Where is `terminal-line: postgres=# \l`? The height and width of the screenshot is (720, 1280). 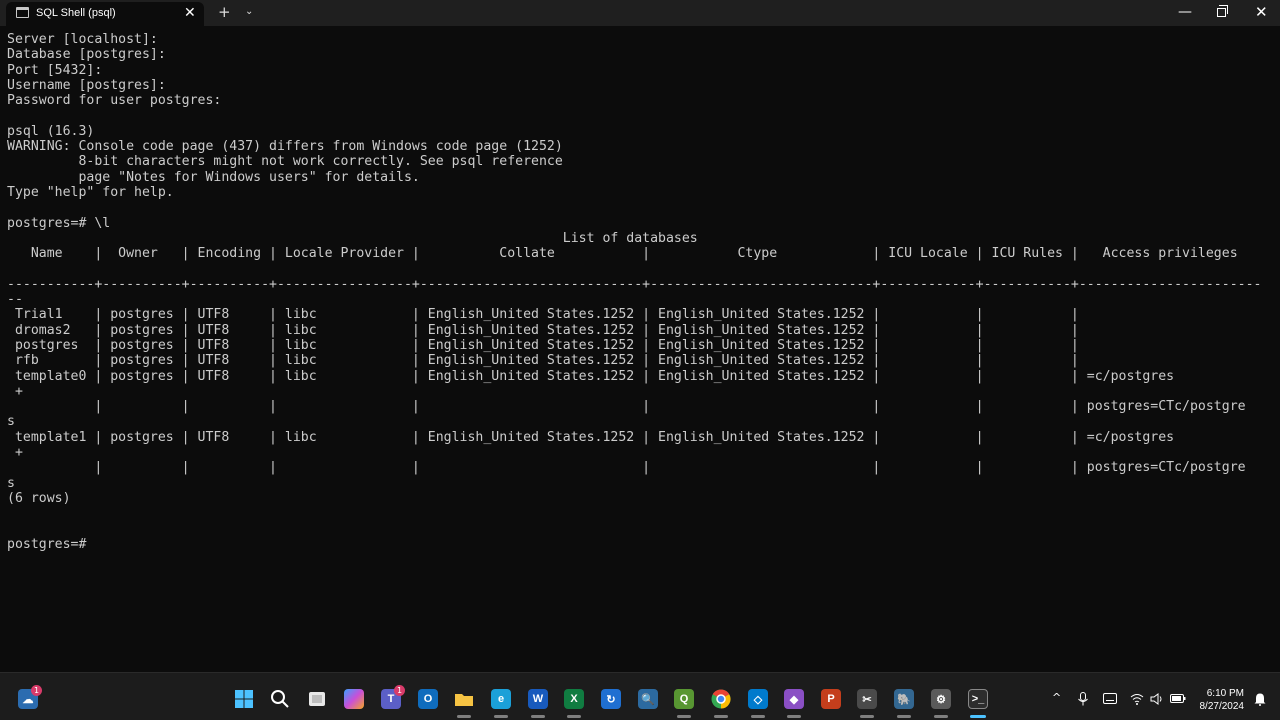
terminal-line: postgres=# \l is located at coordinates (59, 223).